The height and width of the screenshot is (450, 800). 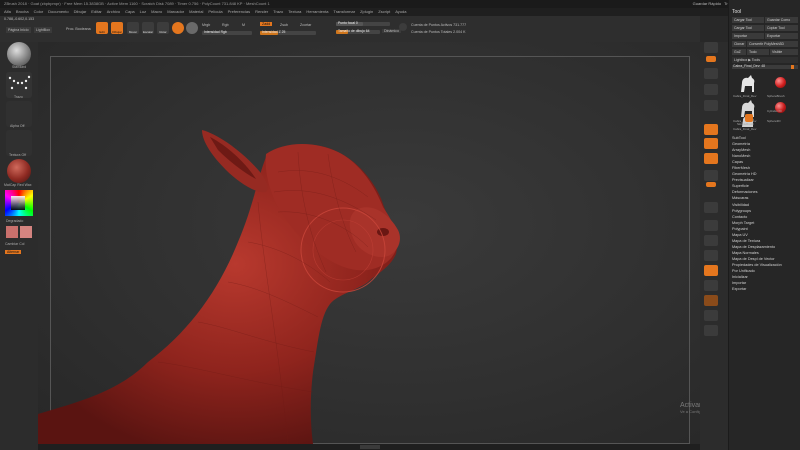 I want to click on bpr-icon, so click(x=711, y=47).